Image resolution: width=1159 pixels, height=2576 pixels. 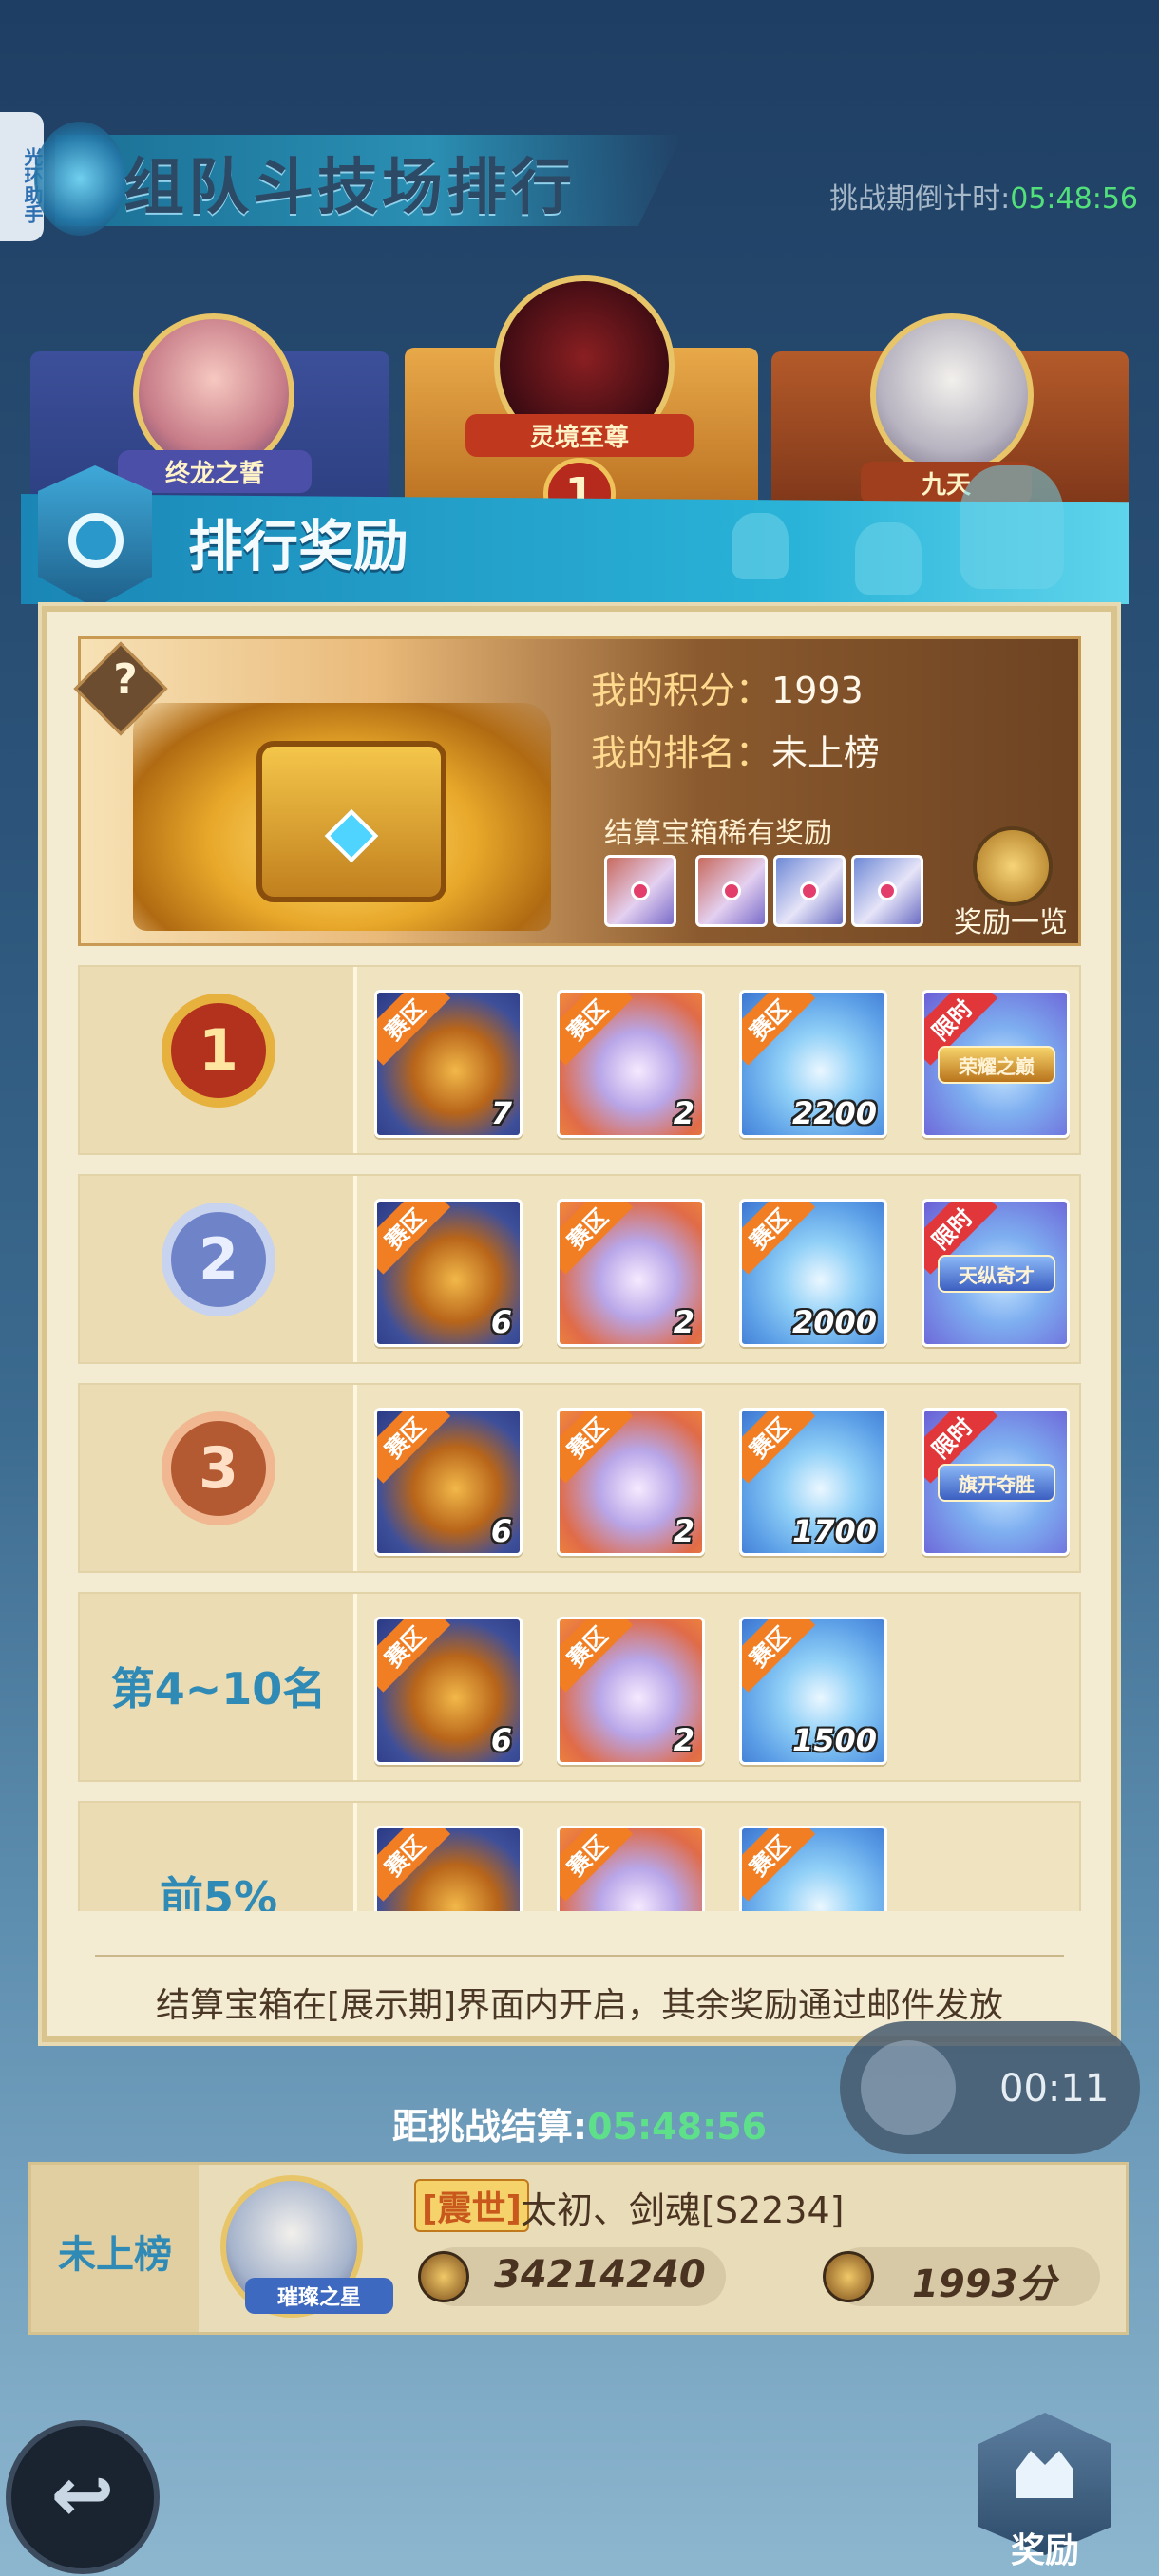 What do you see at coordinates (996, 1482) in the screenshot?
I see `title-reward-item: 限时 旗开夺胜` at bounding box center [996, 1482].